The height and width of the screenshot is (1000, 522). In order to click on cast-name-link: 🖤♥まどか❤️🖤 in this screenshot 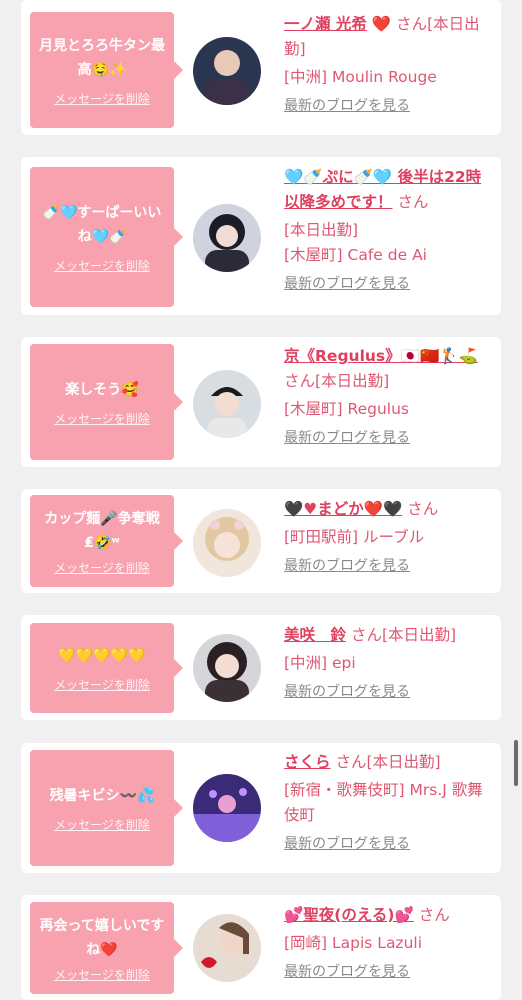, I will do `click(343, 509)`.